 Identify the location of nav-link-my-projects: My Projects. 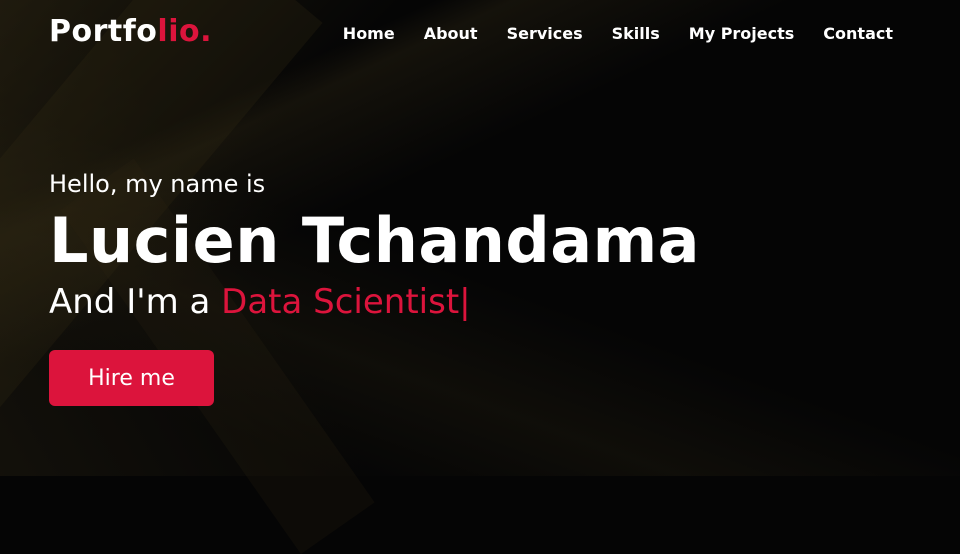
(742, 33).